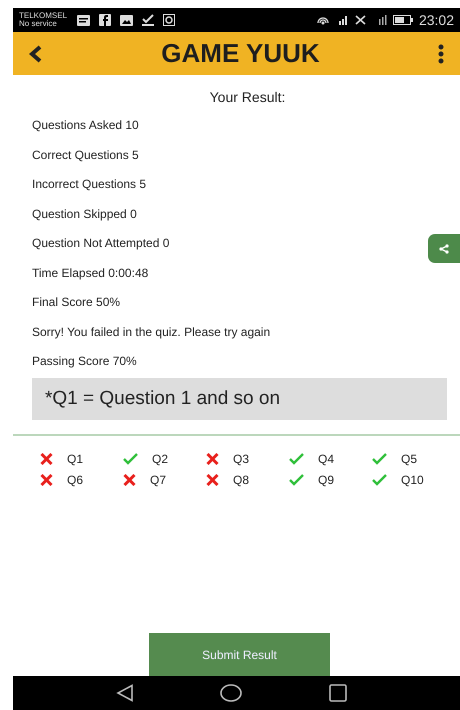  Describe the element at coordinates (38, 24) in the screenshot. I see `service-status: No service` at that location.